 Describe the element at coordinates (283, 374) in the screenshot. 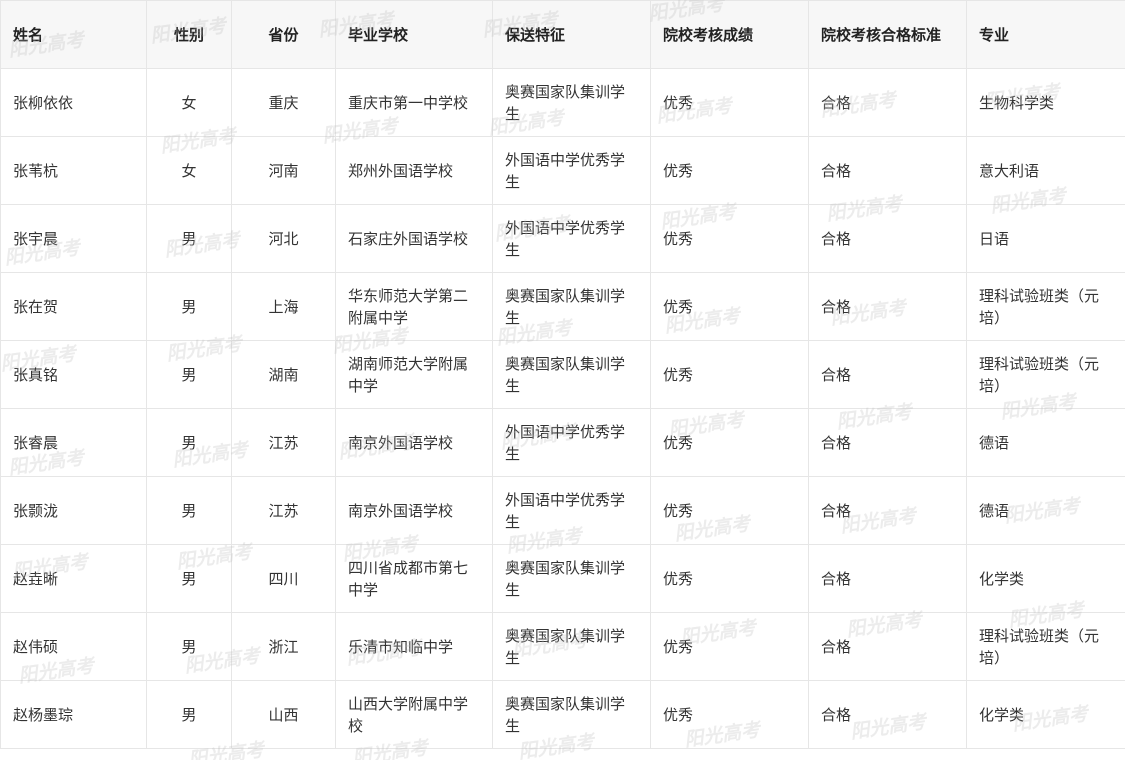

I see `cell-province: 湖南` at that location.